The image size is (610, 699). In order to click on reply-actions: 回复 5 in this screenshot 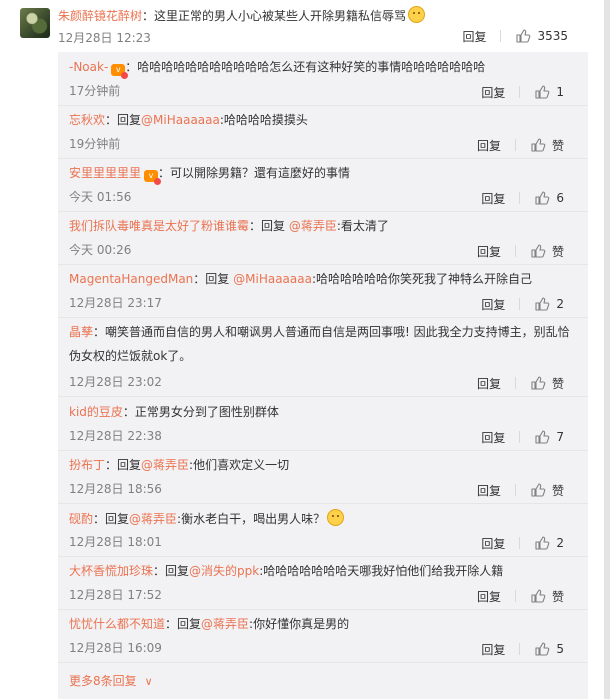, I will do `click(522, 649)`.